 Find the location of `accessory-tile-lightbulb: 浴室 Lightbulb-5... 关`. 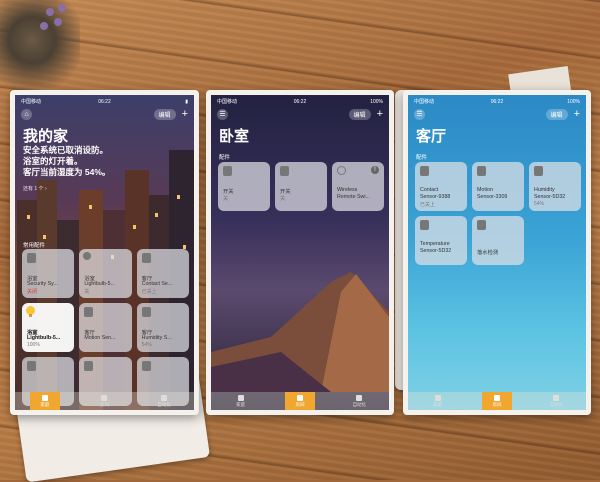

accessory-tile-lightbulb: 浴室 Lightbulb-5... 关 is located at coordinates (105, 273).